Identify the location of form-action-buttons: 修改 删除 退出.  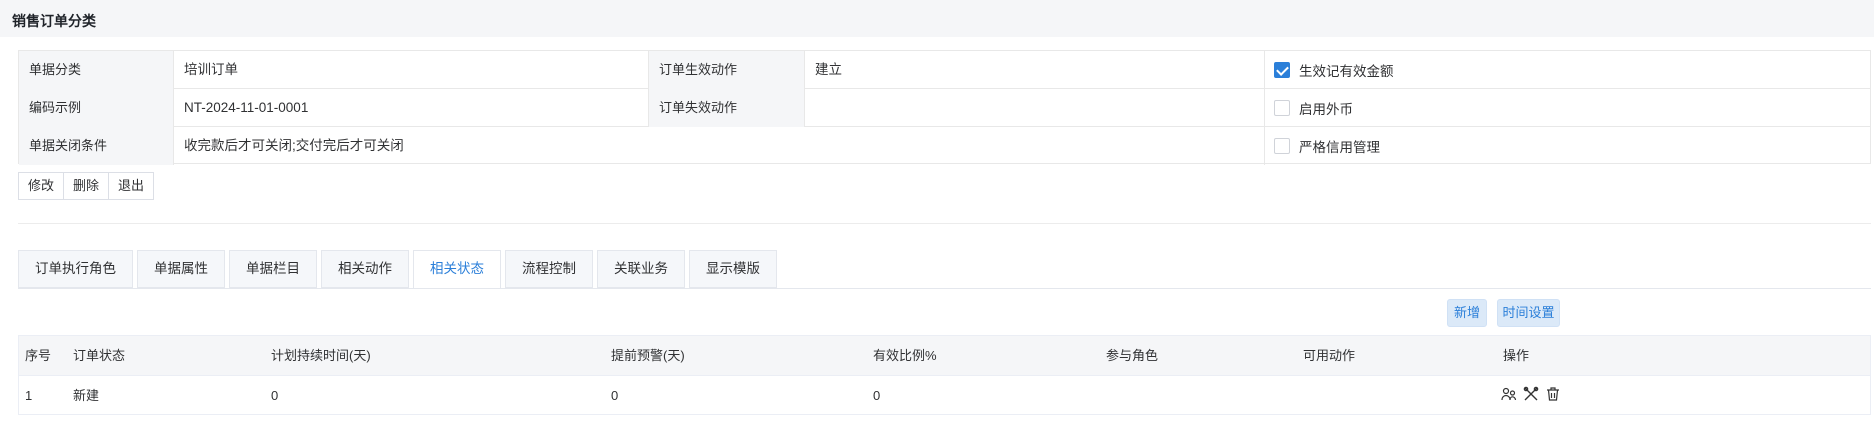
(86, 186).